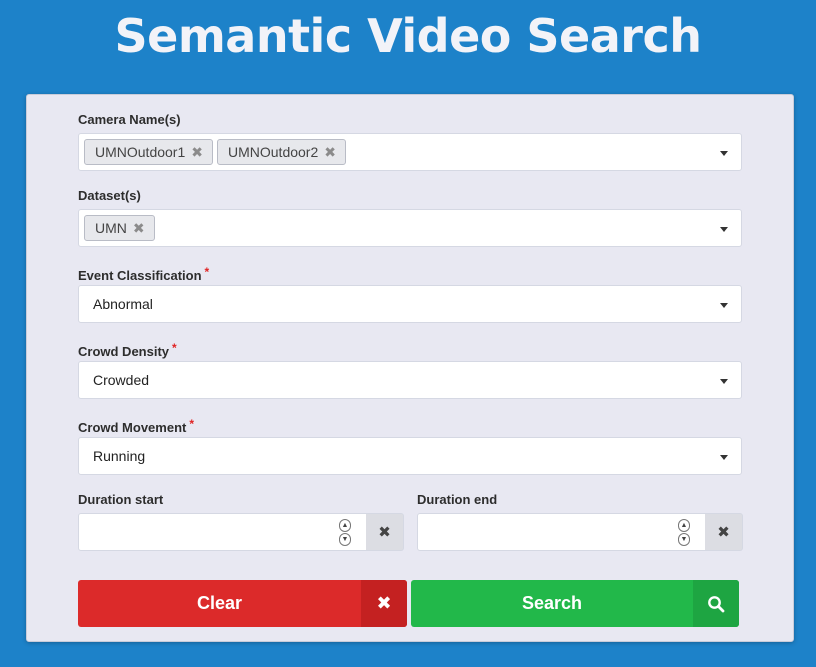 This screenshot has width=816, height=667. What do you see at coordinates (552, 603) in the screenshot?
I see `search-button-label: Search` at bounding box center [552, 603].